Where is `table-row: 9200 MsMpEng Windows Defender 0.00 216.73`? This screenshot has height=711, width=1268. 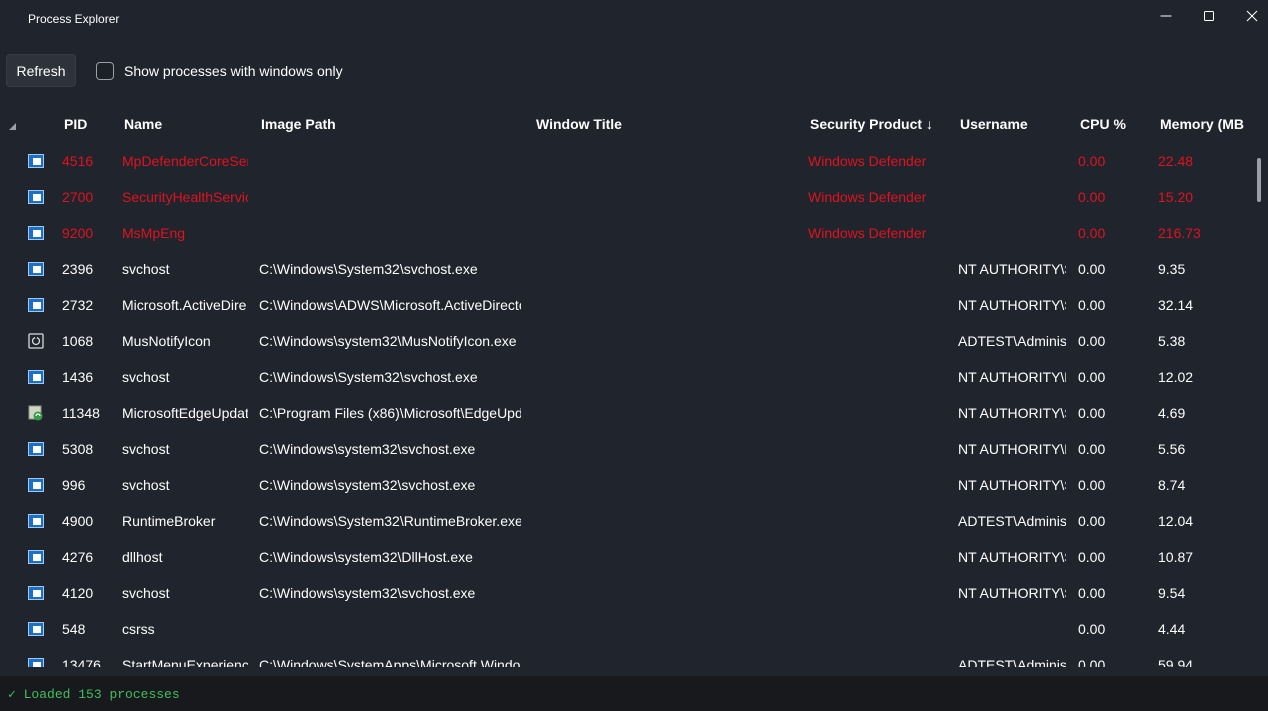 table-row: 9200 MsMpEng Windows Defender 0.00 216.73 is located at coordinates (625, 233).